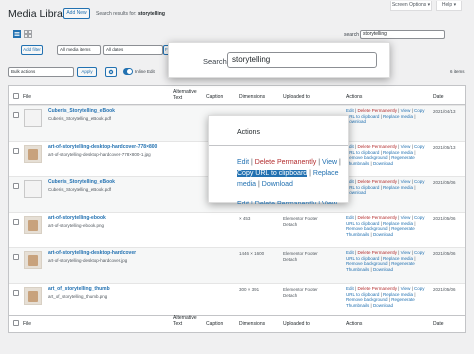 This screenshot has height=354, width=474. Describe the element at coordinates (111, 72) in the screenshot. I see `settings-gear-icon` at that location.